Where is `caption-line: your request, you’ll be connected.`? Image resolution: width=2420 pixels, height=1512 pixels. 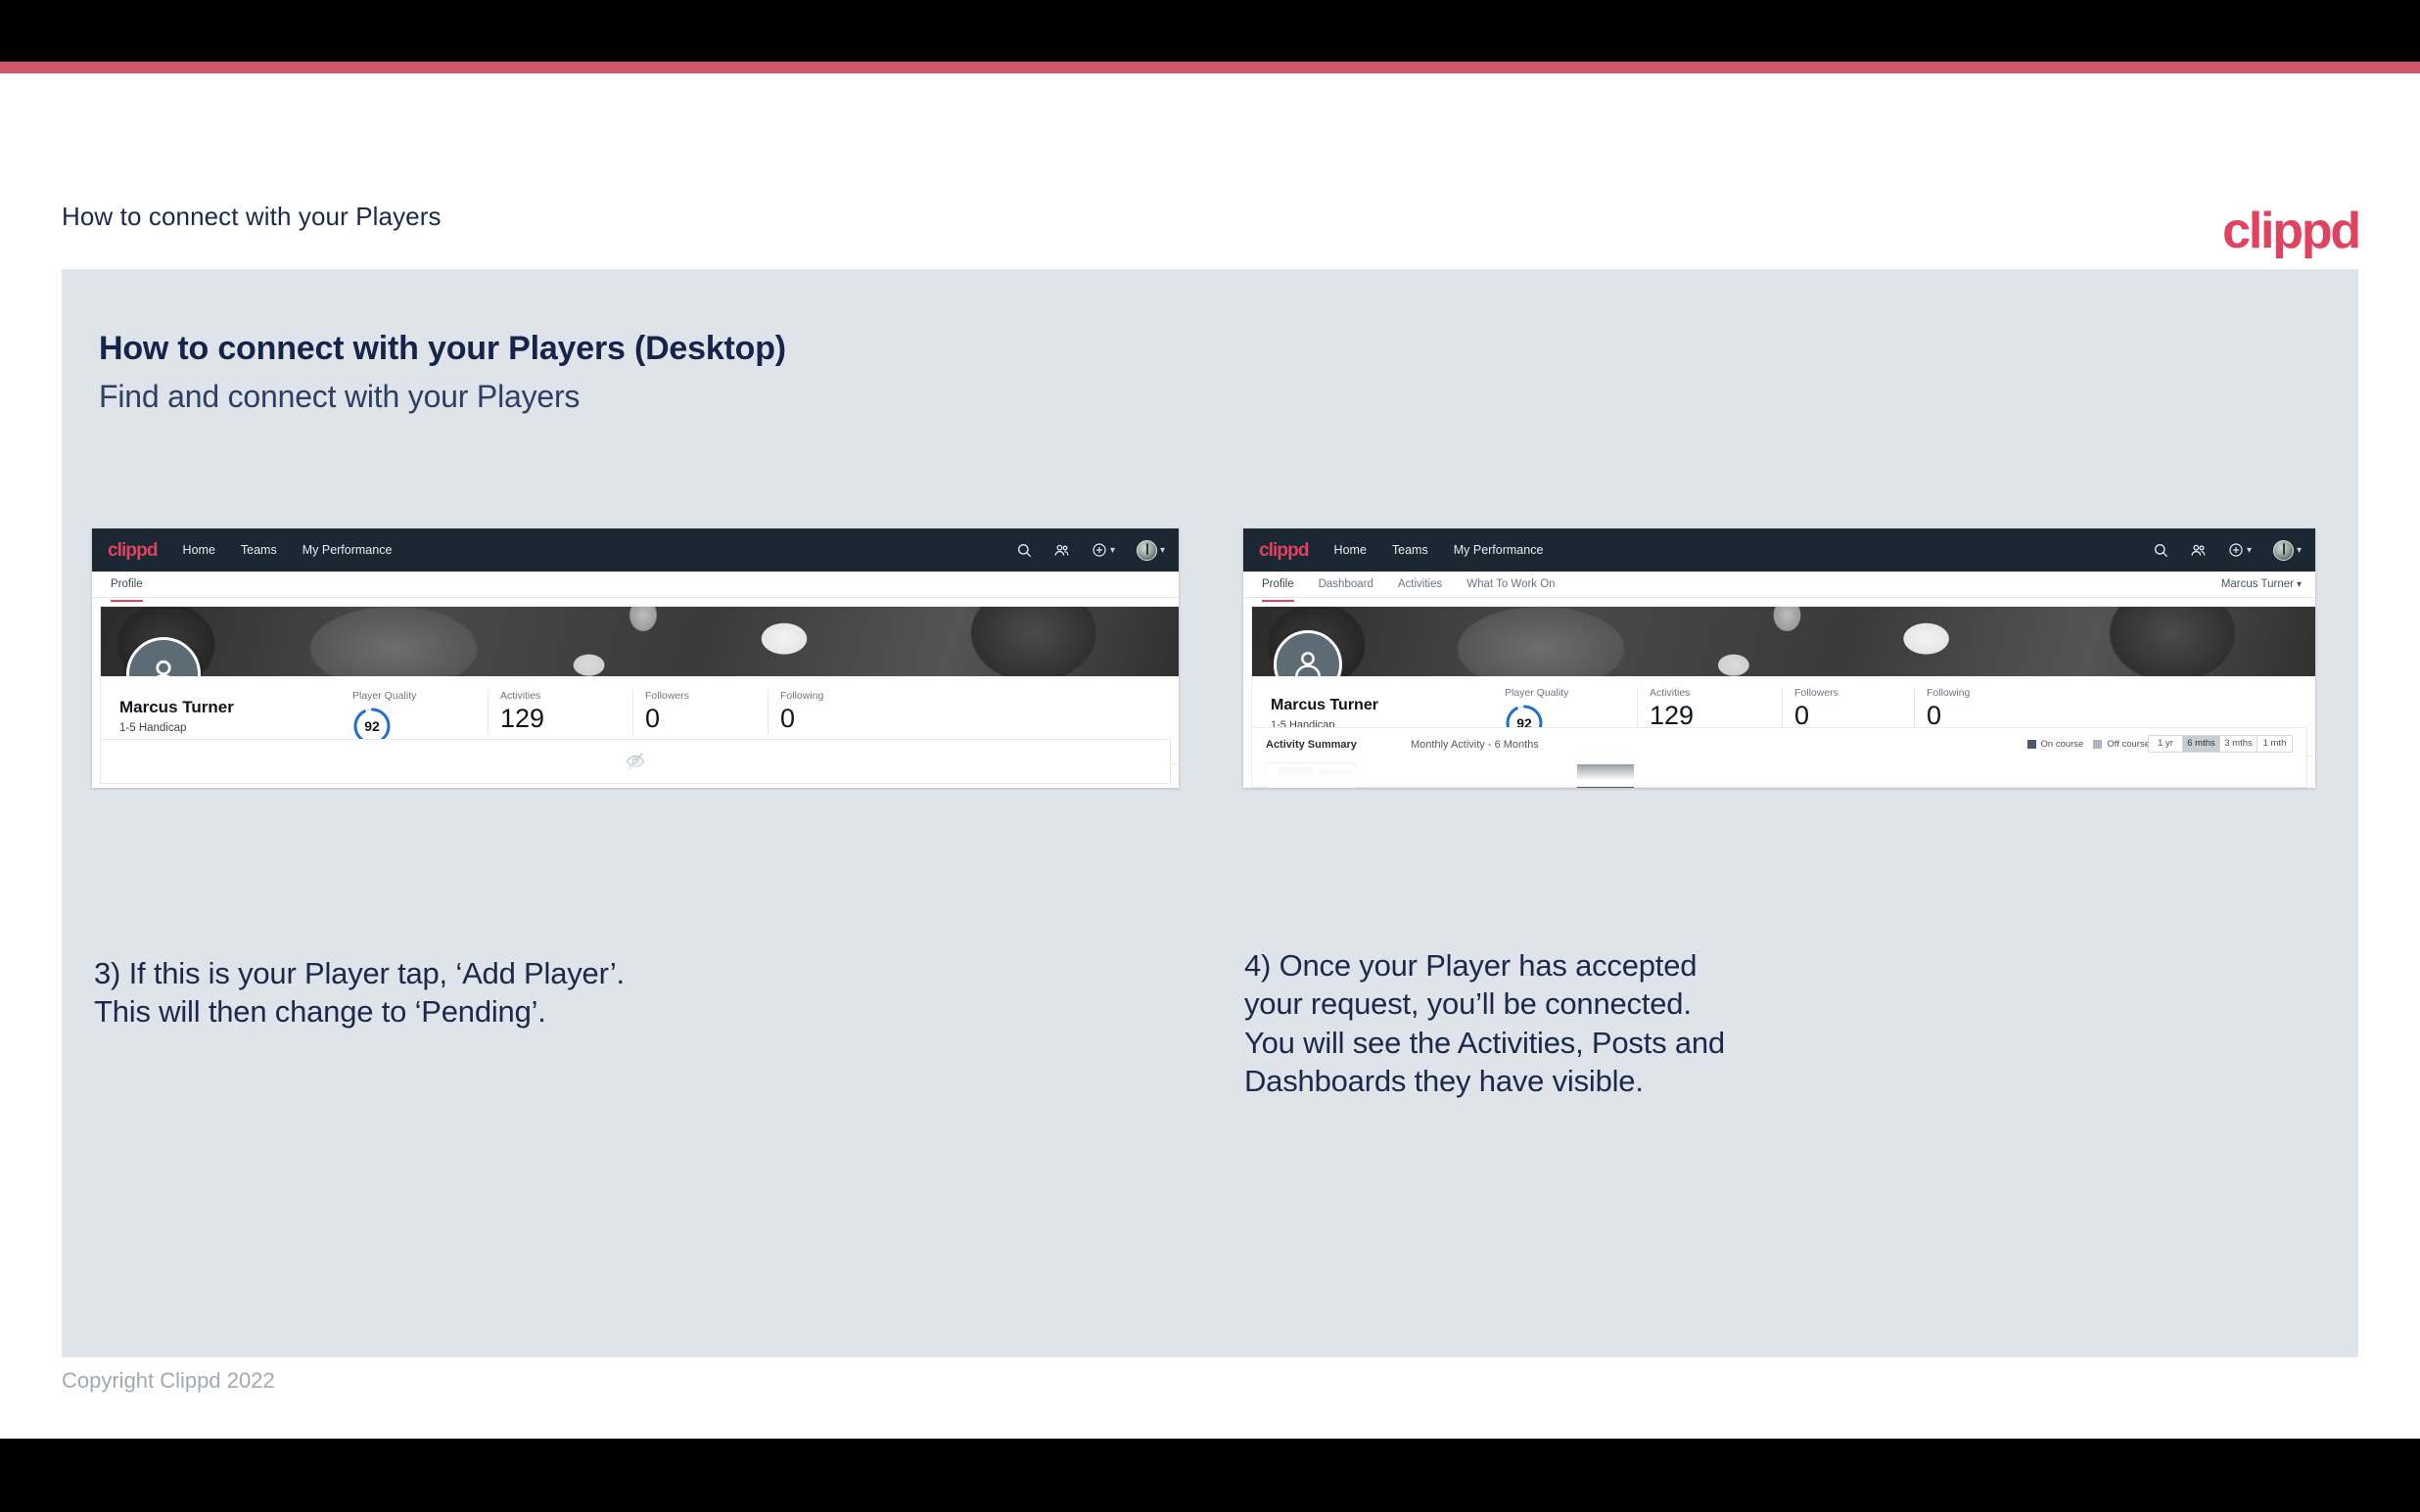 caption-line: your request, you’ll be connected. is located at coordinates (1468, 1004).